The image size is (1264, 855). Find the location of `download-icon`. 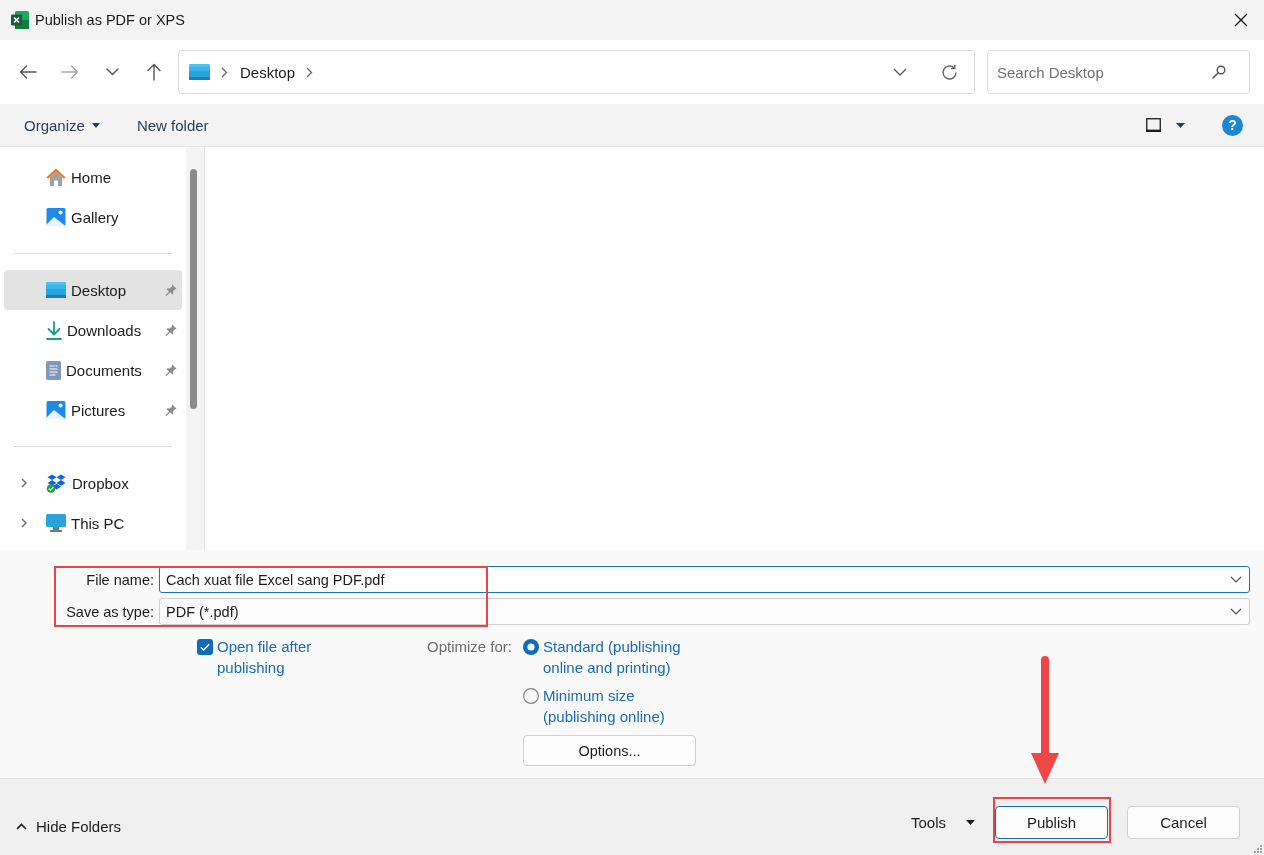

download-icon is located at coordinates (54, 330).